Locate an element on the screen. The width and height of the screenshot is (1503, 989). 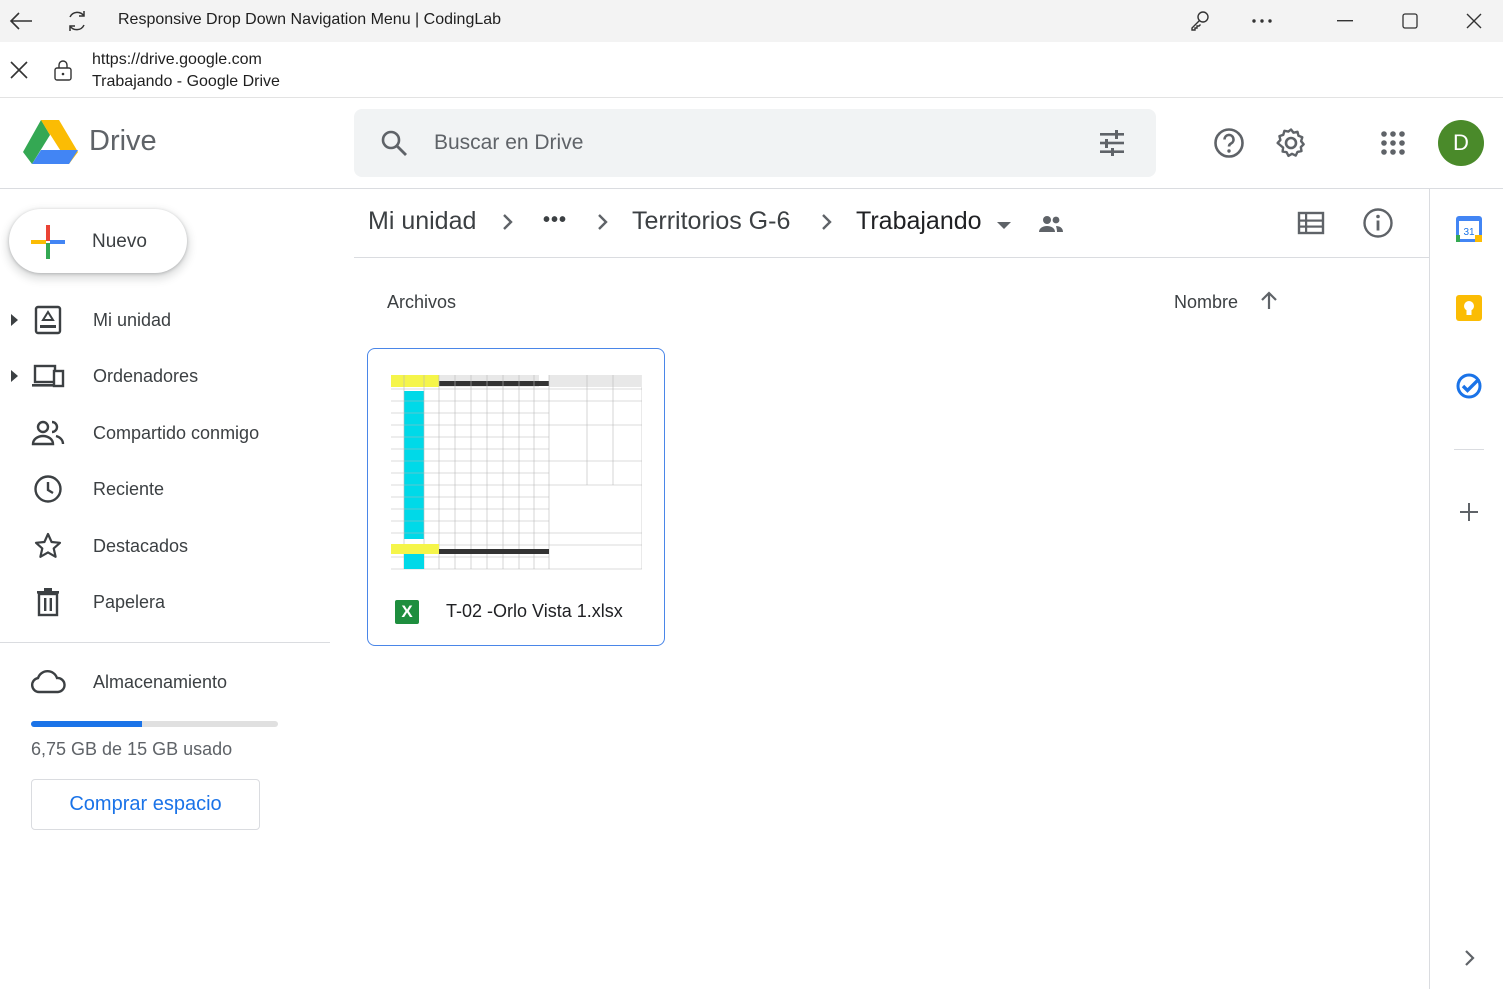
arrow-up-icon is located at coordinates (1269, 303).